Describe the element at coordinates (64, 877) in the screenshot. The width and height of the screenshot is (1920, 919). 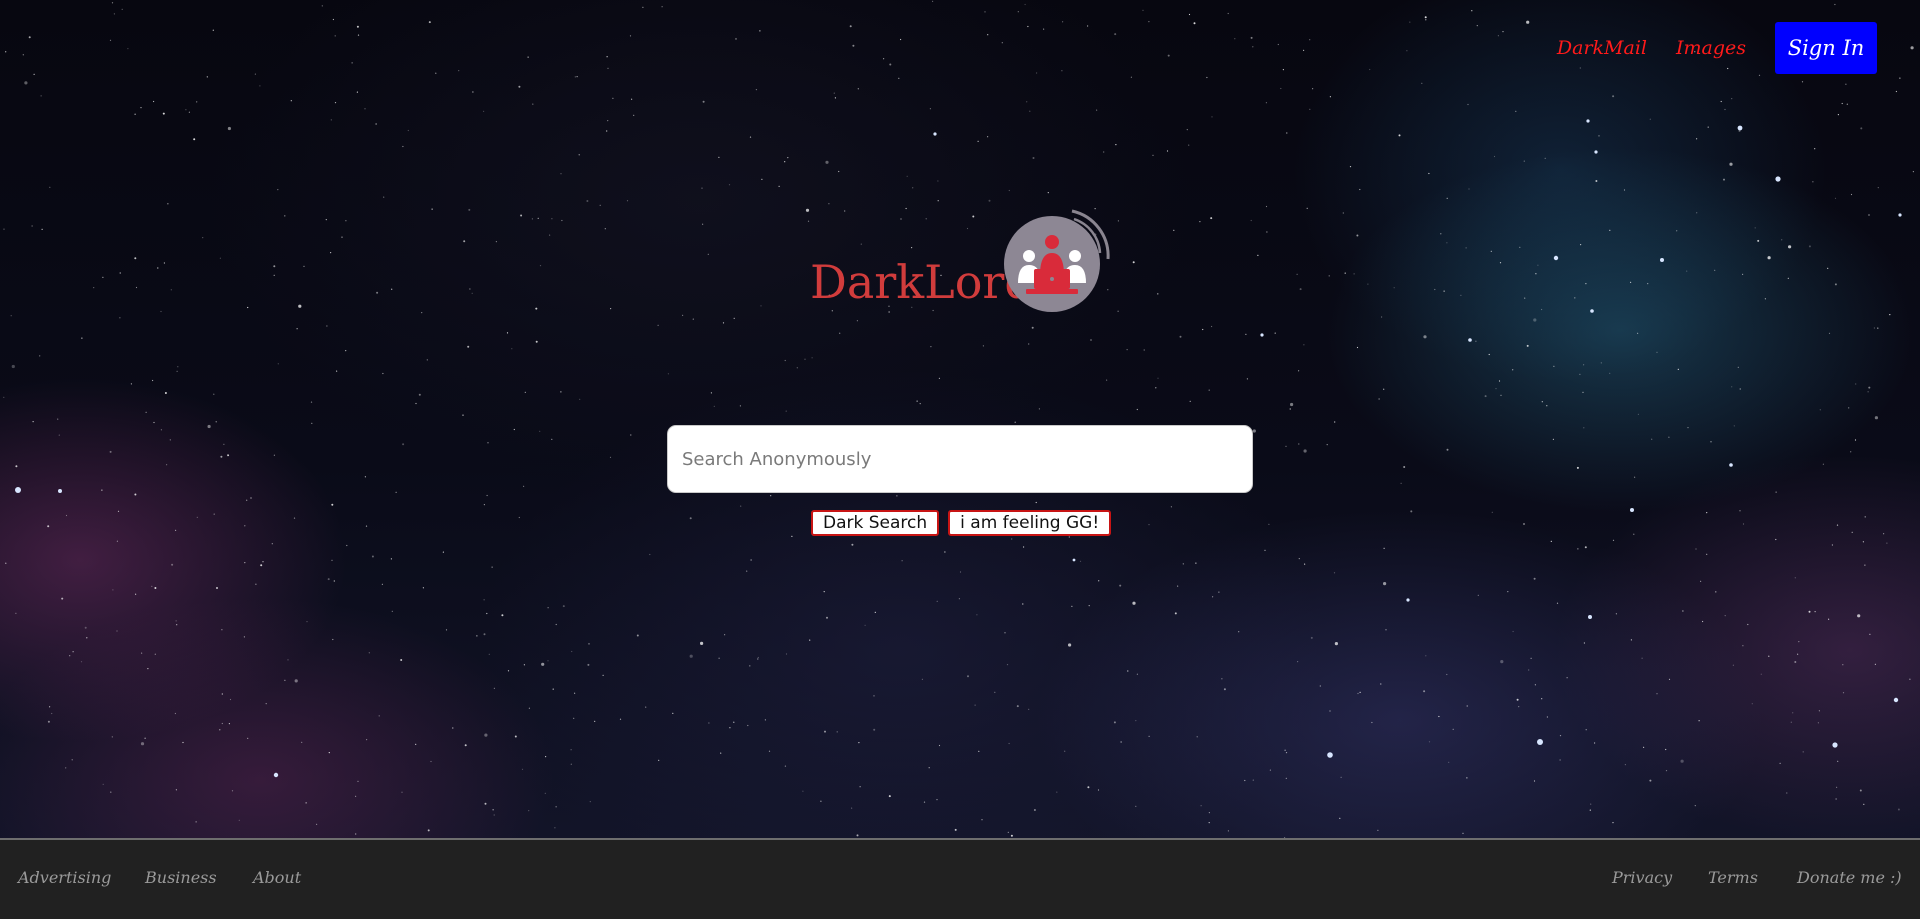
I see `footer-link-advertising: Advertising` at that location.